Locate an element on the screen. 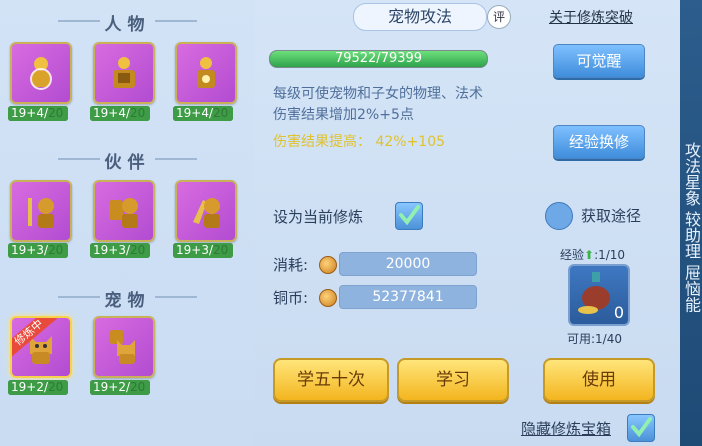  skill-description: 每级可使宠物和子女的物理、法术伤害结果增加2%+5点 is located at coordinates (378, 104).